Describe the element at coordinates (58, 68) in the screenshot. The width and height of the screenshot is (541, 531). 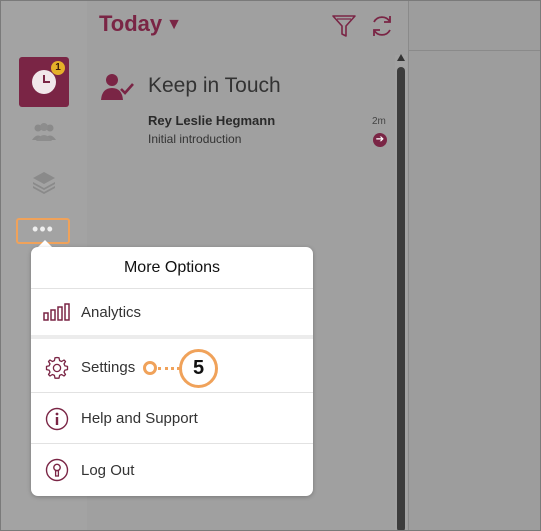
I see `notification-badge: 1` at that location.